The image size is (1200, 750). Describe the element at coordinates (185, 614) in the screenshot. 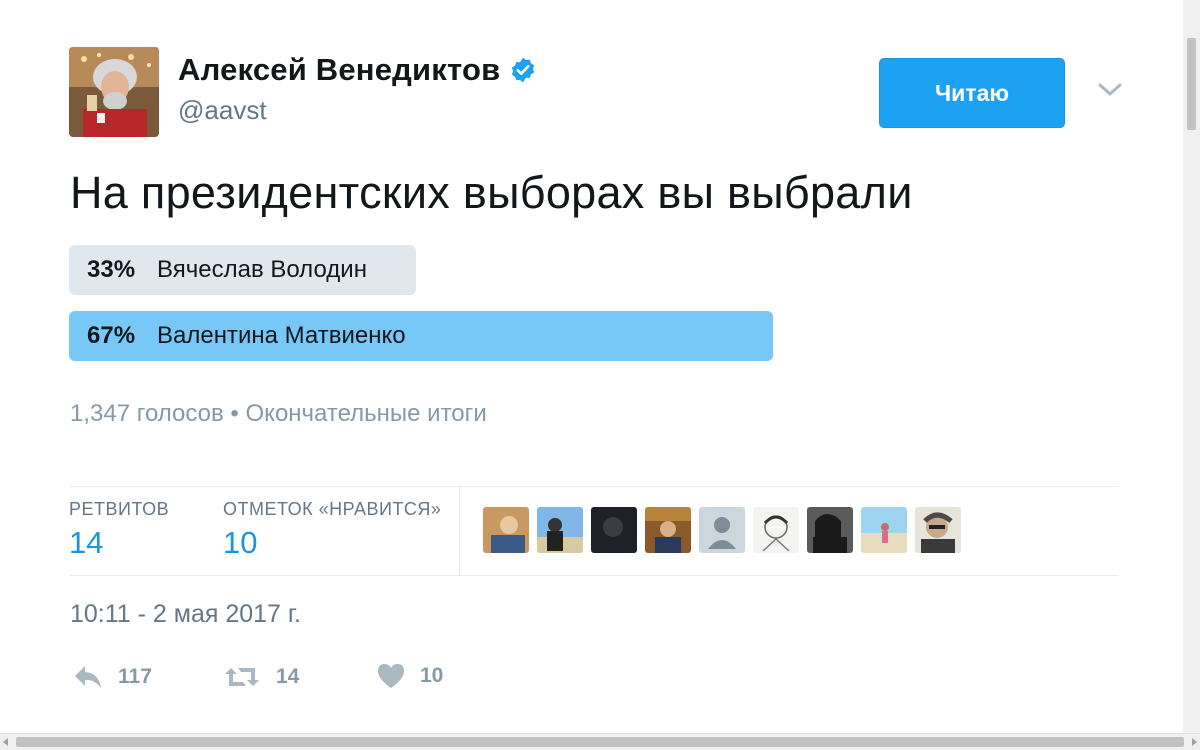

I see `tweet-timestamp: 10:11 - 2 мая 2017 г.` at that location.